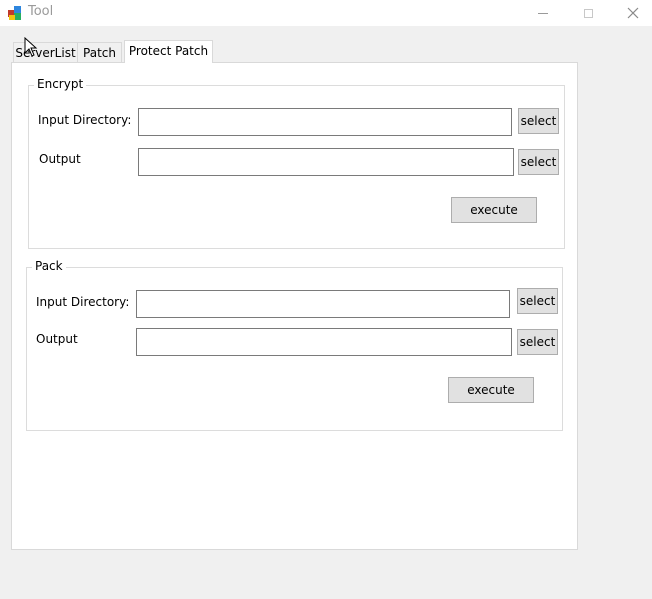 The width and height of the screenshot is (652, 599). What do you see at coordinates (494, 210) in the screenshot?
I see `encrypt-execute-button: execute` at bounding box center [494, 210].